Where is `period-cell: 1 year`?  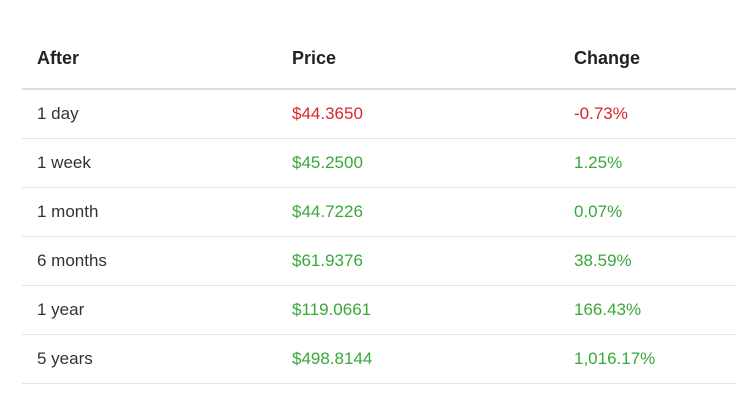 period-cell: 1 year is located at coordinates (149, 310).